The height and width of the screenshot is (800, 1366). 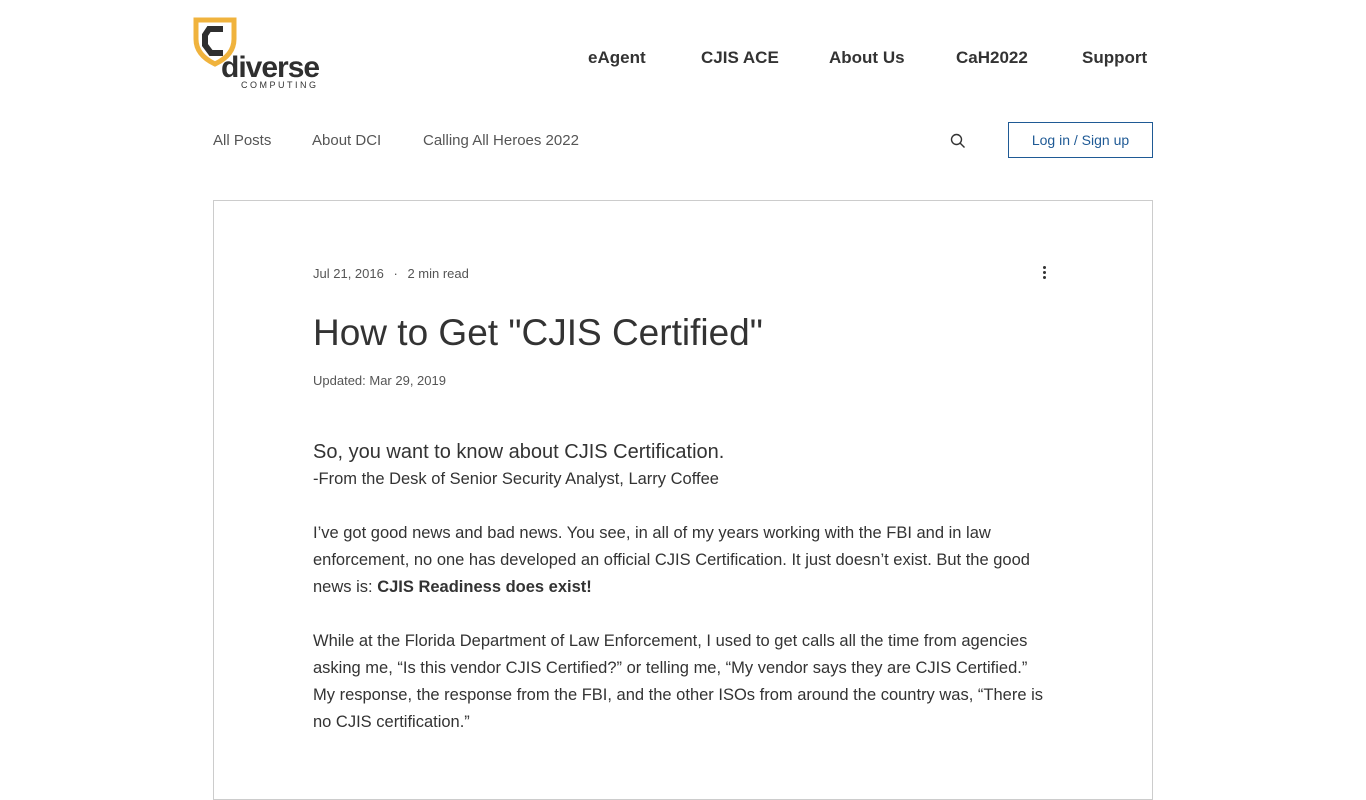 I want to click on search-icon, so click(x=958, y=141).